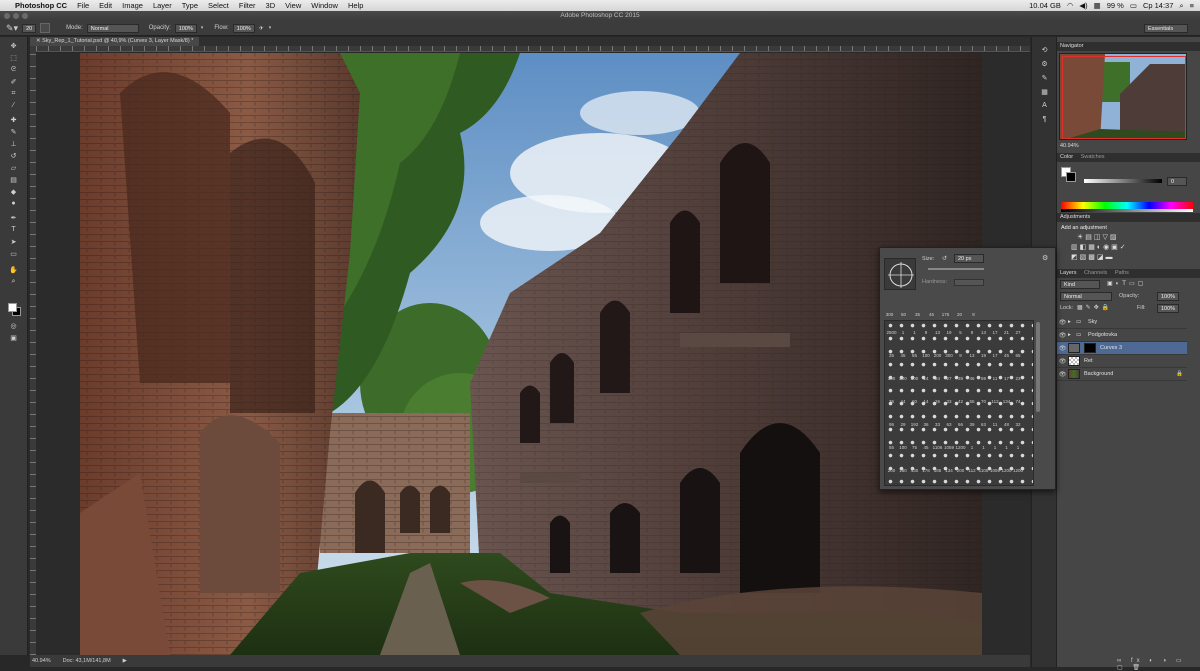 This screenshot has width=1200, height=671. What do you see at coordinates (1098, 237) in the screenshot?
I see `adjustment-icons-row-1: ☀▤◫▽▨` at bounding box center [1098, 237].